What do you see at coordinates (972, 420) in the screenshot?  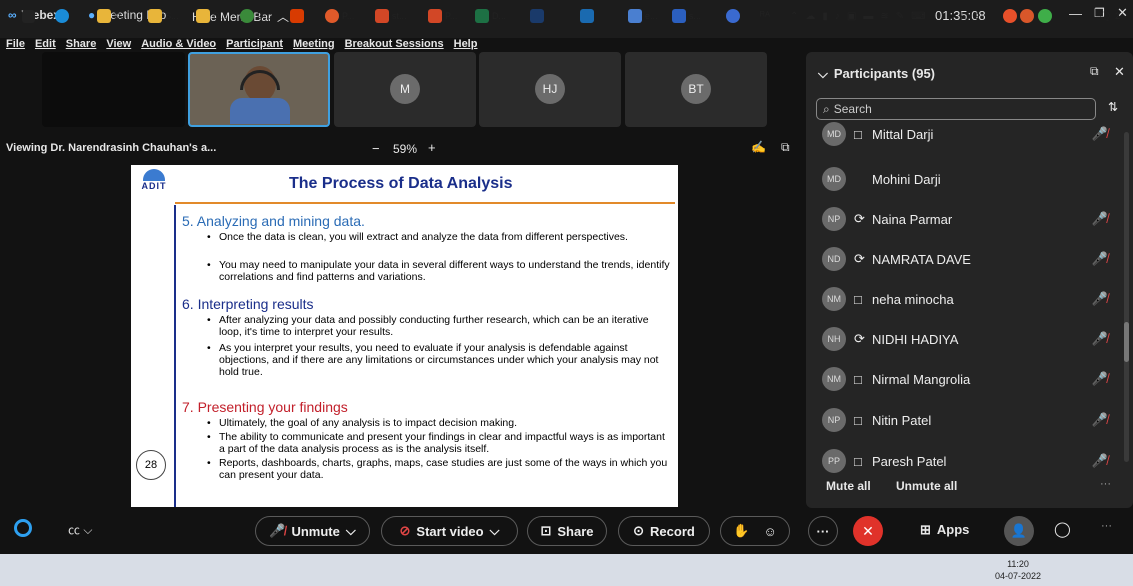 I see `participant-row: NP □ Nitin Patel 🎤̸` at bounding box center [972, 420].